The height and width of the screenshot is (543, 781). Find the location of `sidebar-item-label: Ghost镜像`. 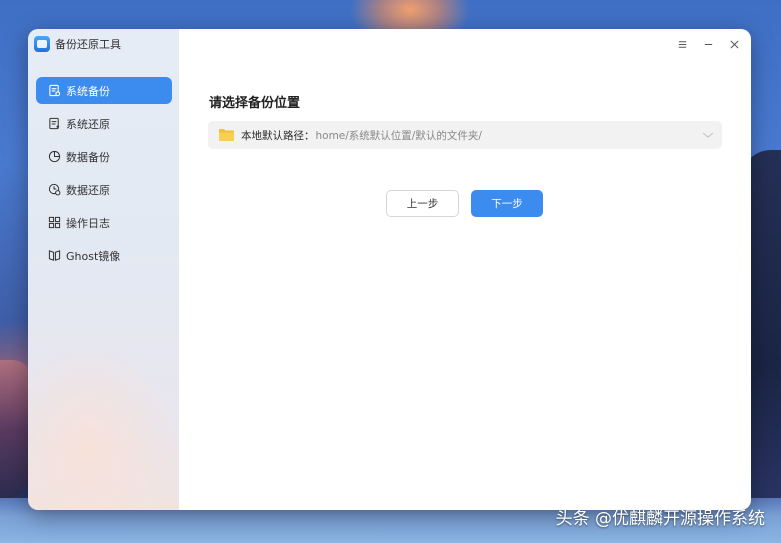

sidebar-item-label: Ghost镜像 is located at coordinates (93, 256).